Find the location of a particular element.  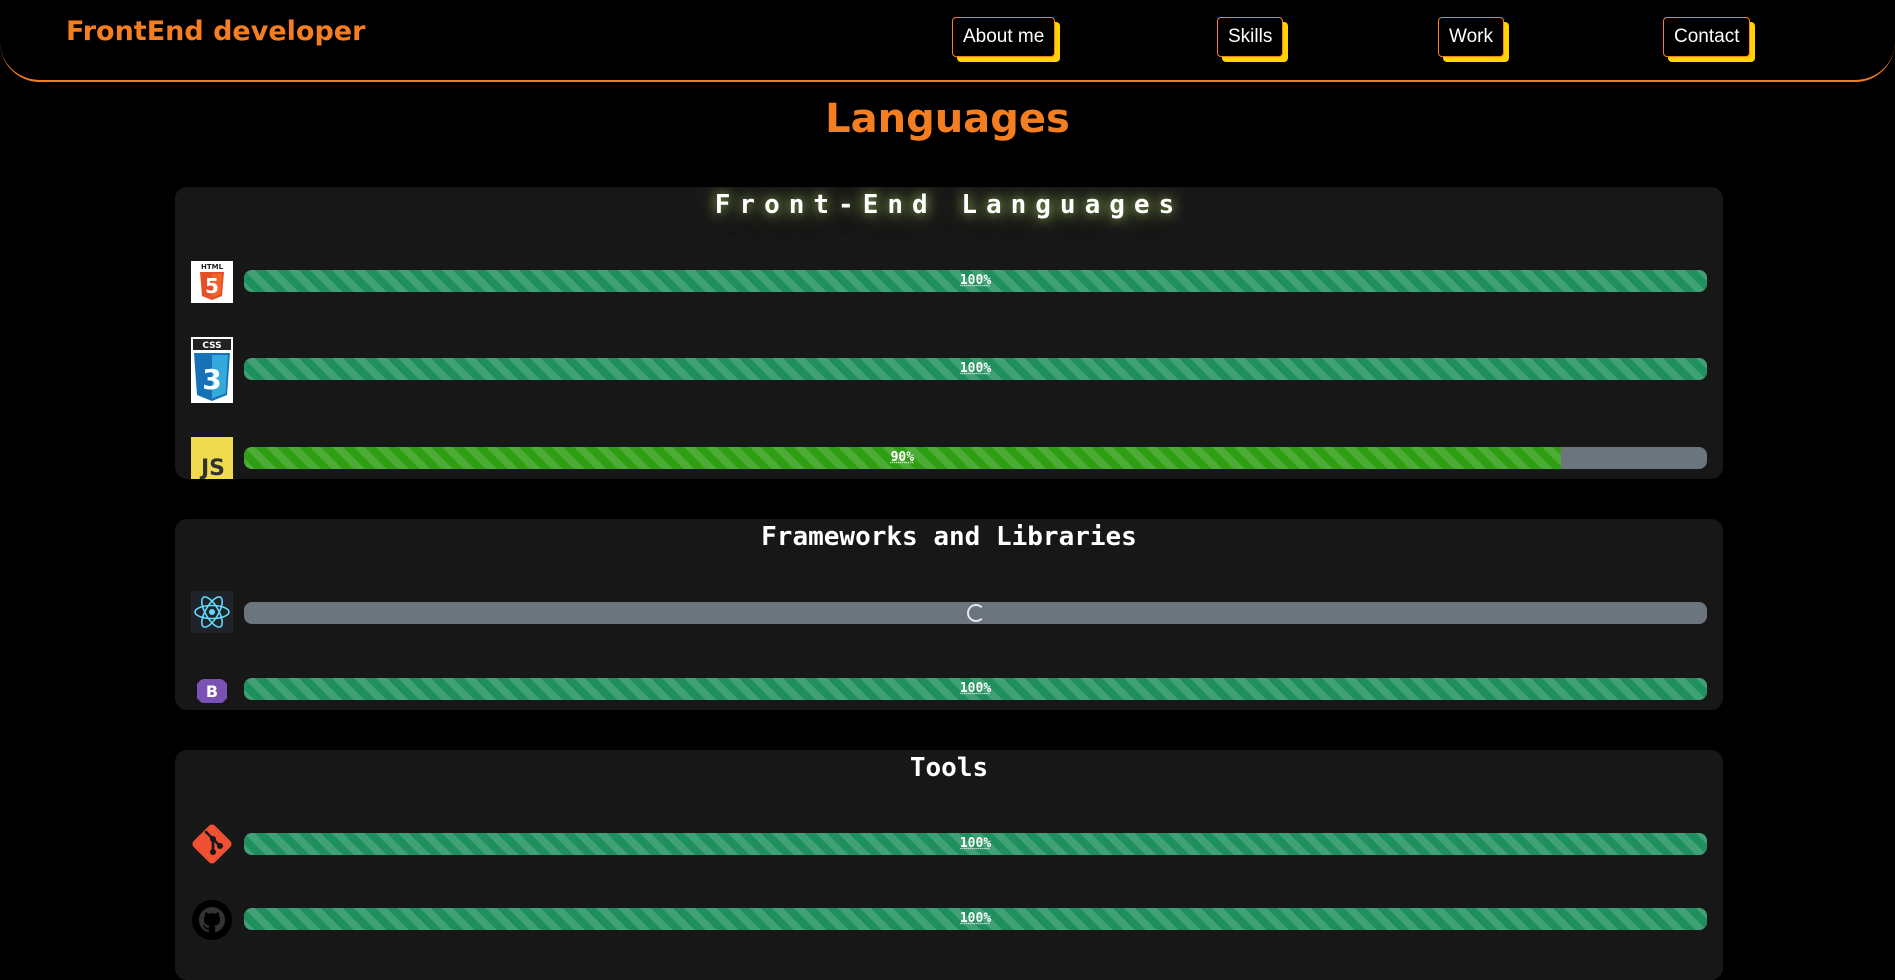

svg-text: B is located at coordinates (212, 691).